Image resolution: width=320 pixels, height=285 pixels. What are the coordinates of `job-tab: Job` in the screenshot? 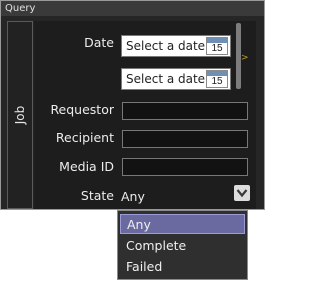 It's located at (20, 115).